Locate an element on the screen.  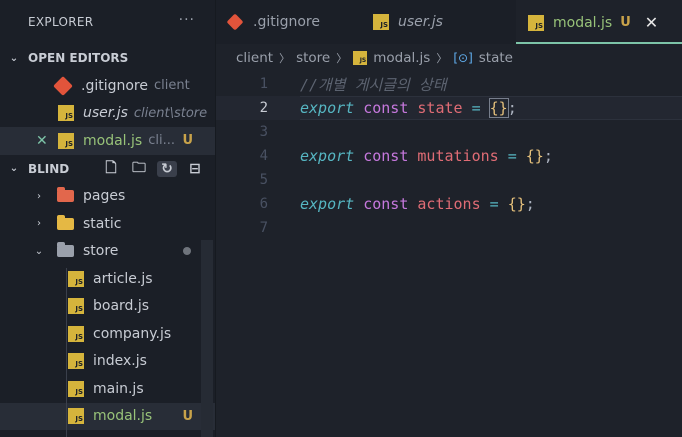
line-number: 1 is located at coordinates (263, 84).